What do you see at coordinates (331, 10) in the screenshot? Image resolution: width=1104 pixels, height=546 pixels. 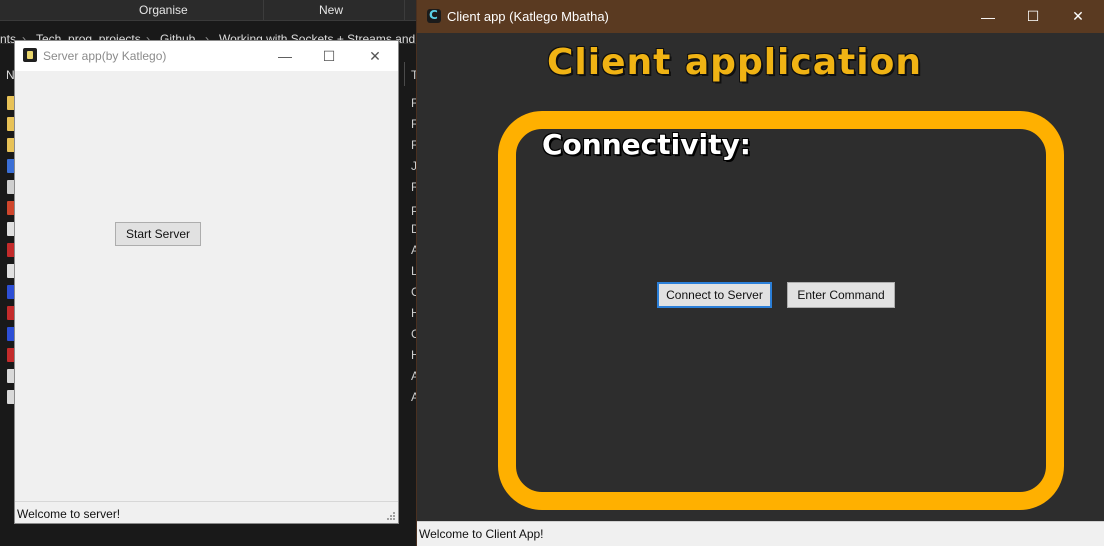 I see `new-menu: New` at bounding box center [331, 10].